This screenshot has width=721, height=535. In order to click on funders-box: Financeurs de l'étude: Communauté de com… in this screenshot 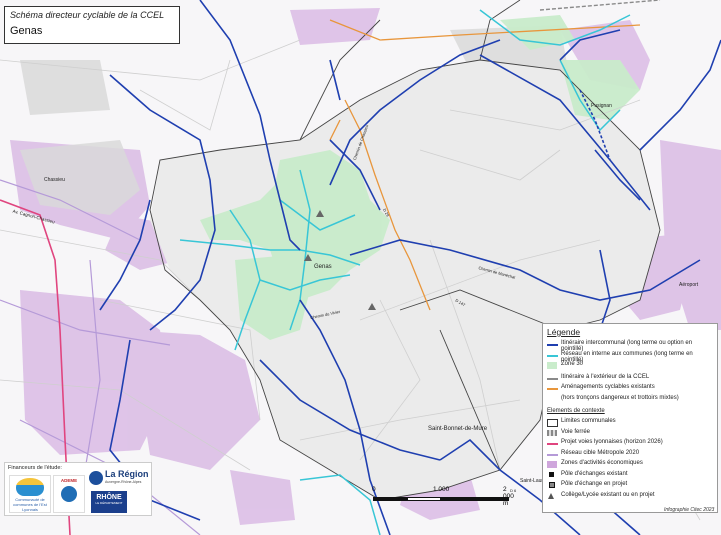, I will do `click(78, 489)`.